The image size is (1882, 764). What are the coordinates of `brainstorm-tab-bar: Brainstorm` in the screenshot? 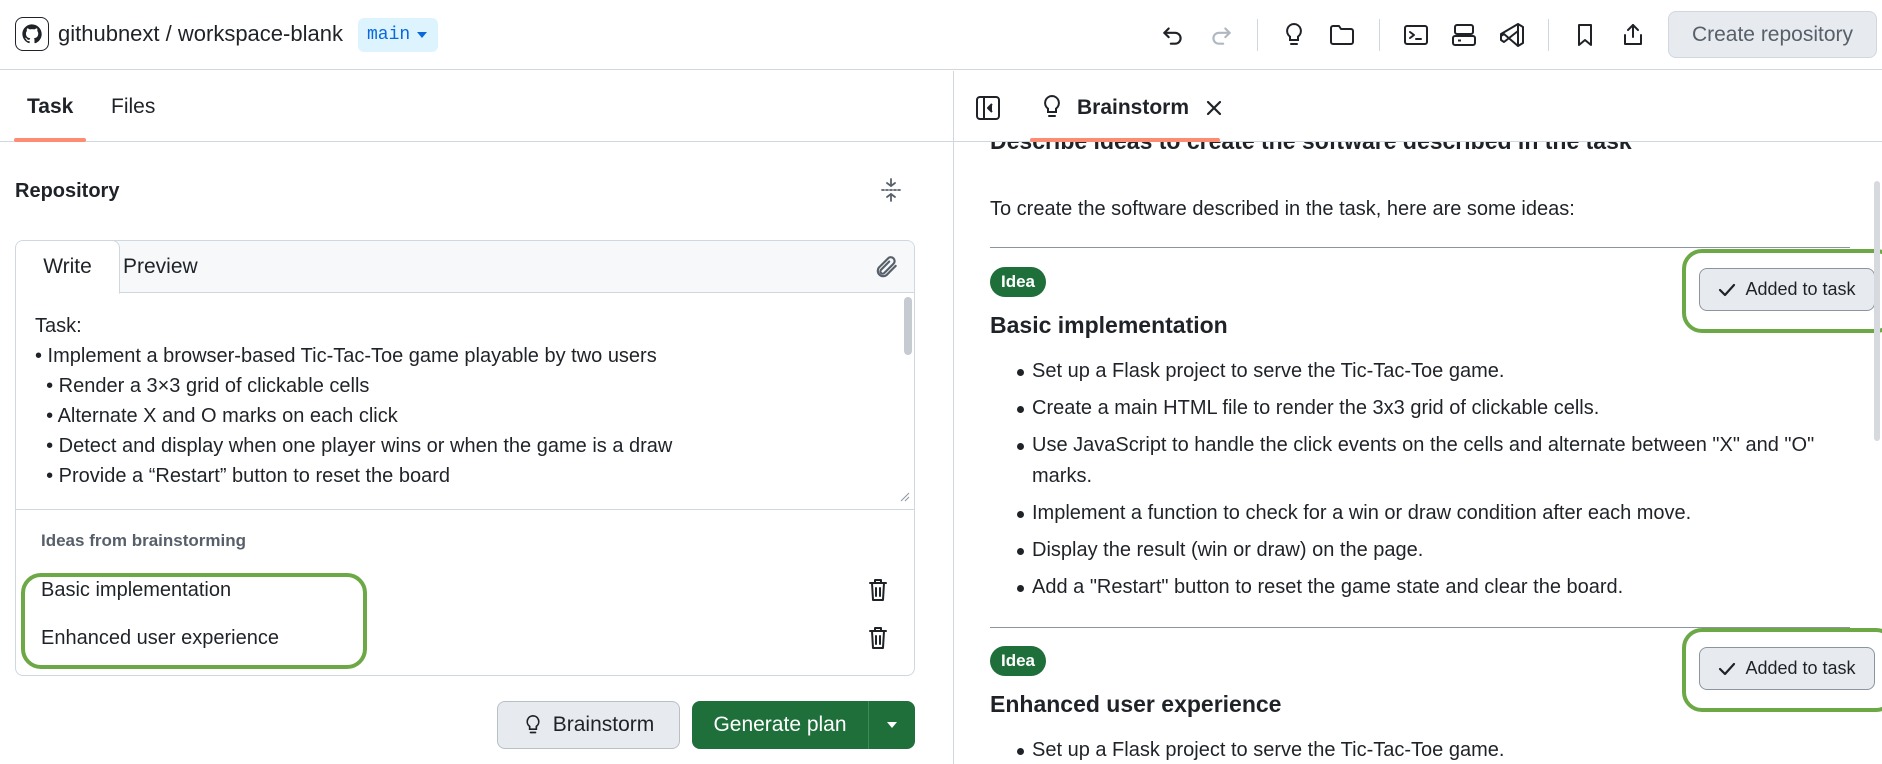 It's located at (1418, 106).